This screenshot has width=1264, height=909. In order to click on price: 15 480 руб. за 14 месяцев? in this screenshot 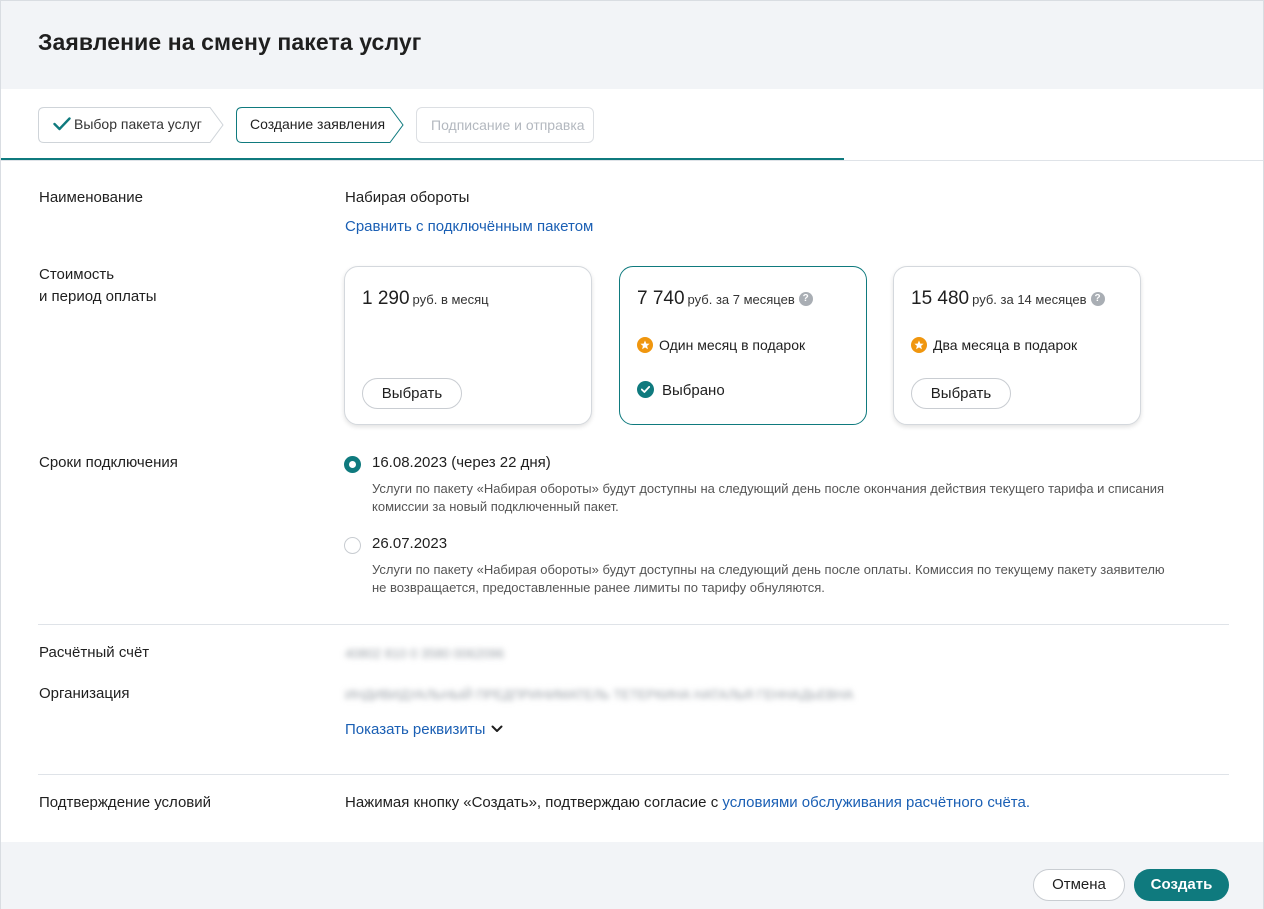, I will do `click(1008, 299)`.